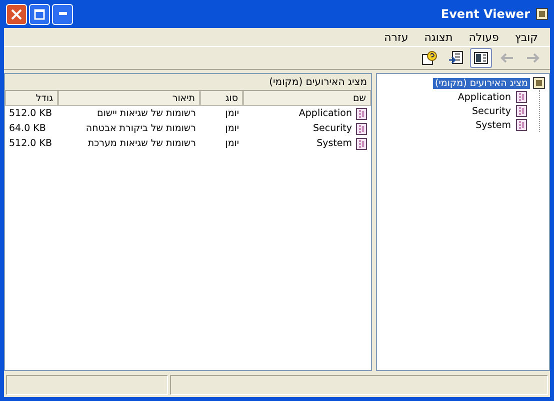 Image resolution: width=554 pixels, height=401 pixels. I want to click on right-arrow-icon, so click(533, 58).